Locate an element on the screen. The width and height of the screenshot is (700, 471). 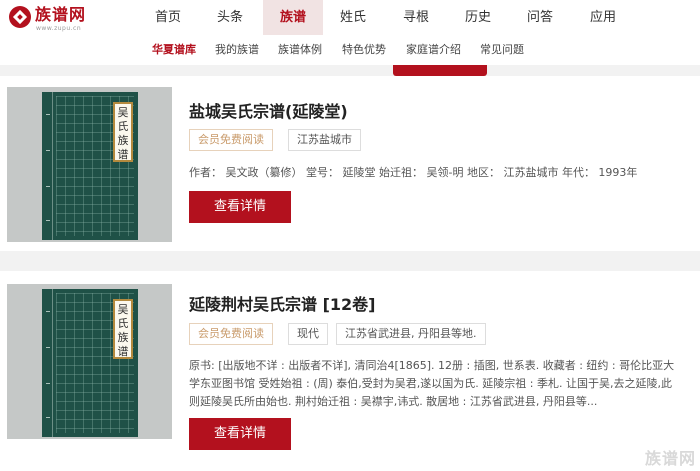
logo-domain: www.zupu.cn is located at coordinates (59, 28).